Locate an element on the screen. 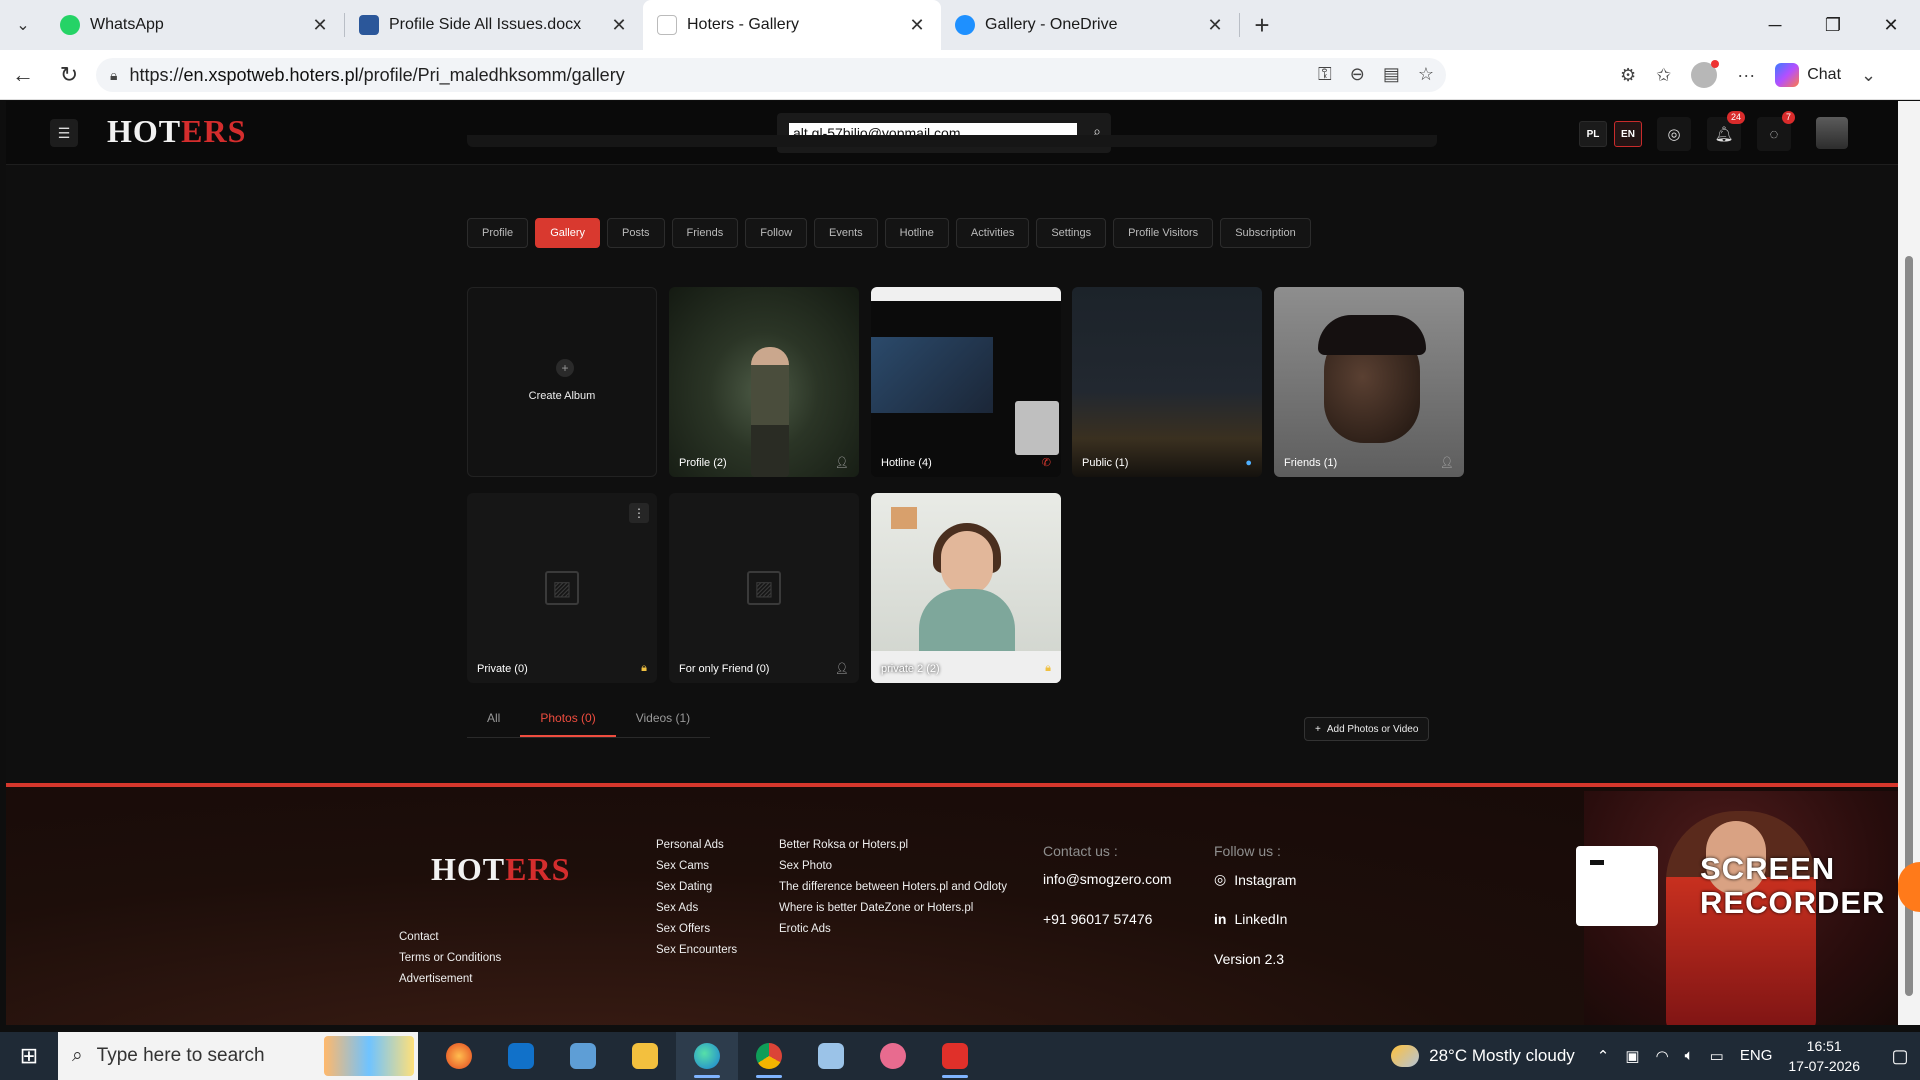 Image resolution: width=1920 pixels, height=1080 pixels. album-card-for-only-friend: ▨ For only Friend (0) 👤︎ is located at coordinates (764, 588).